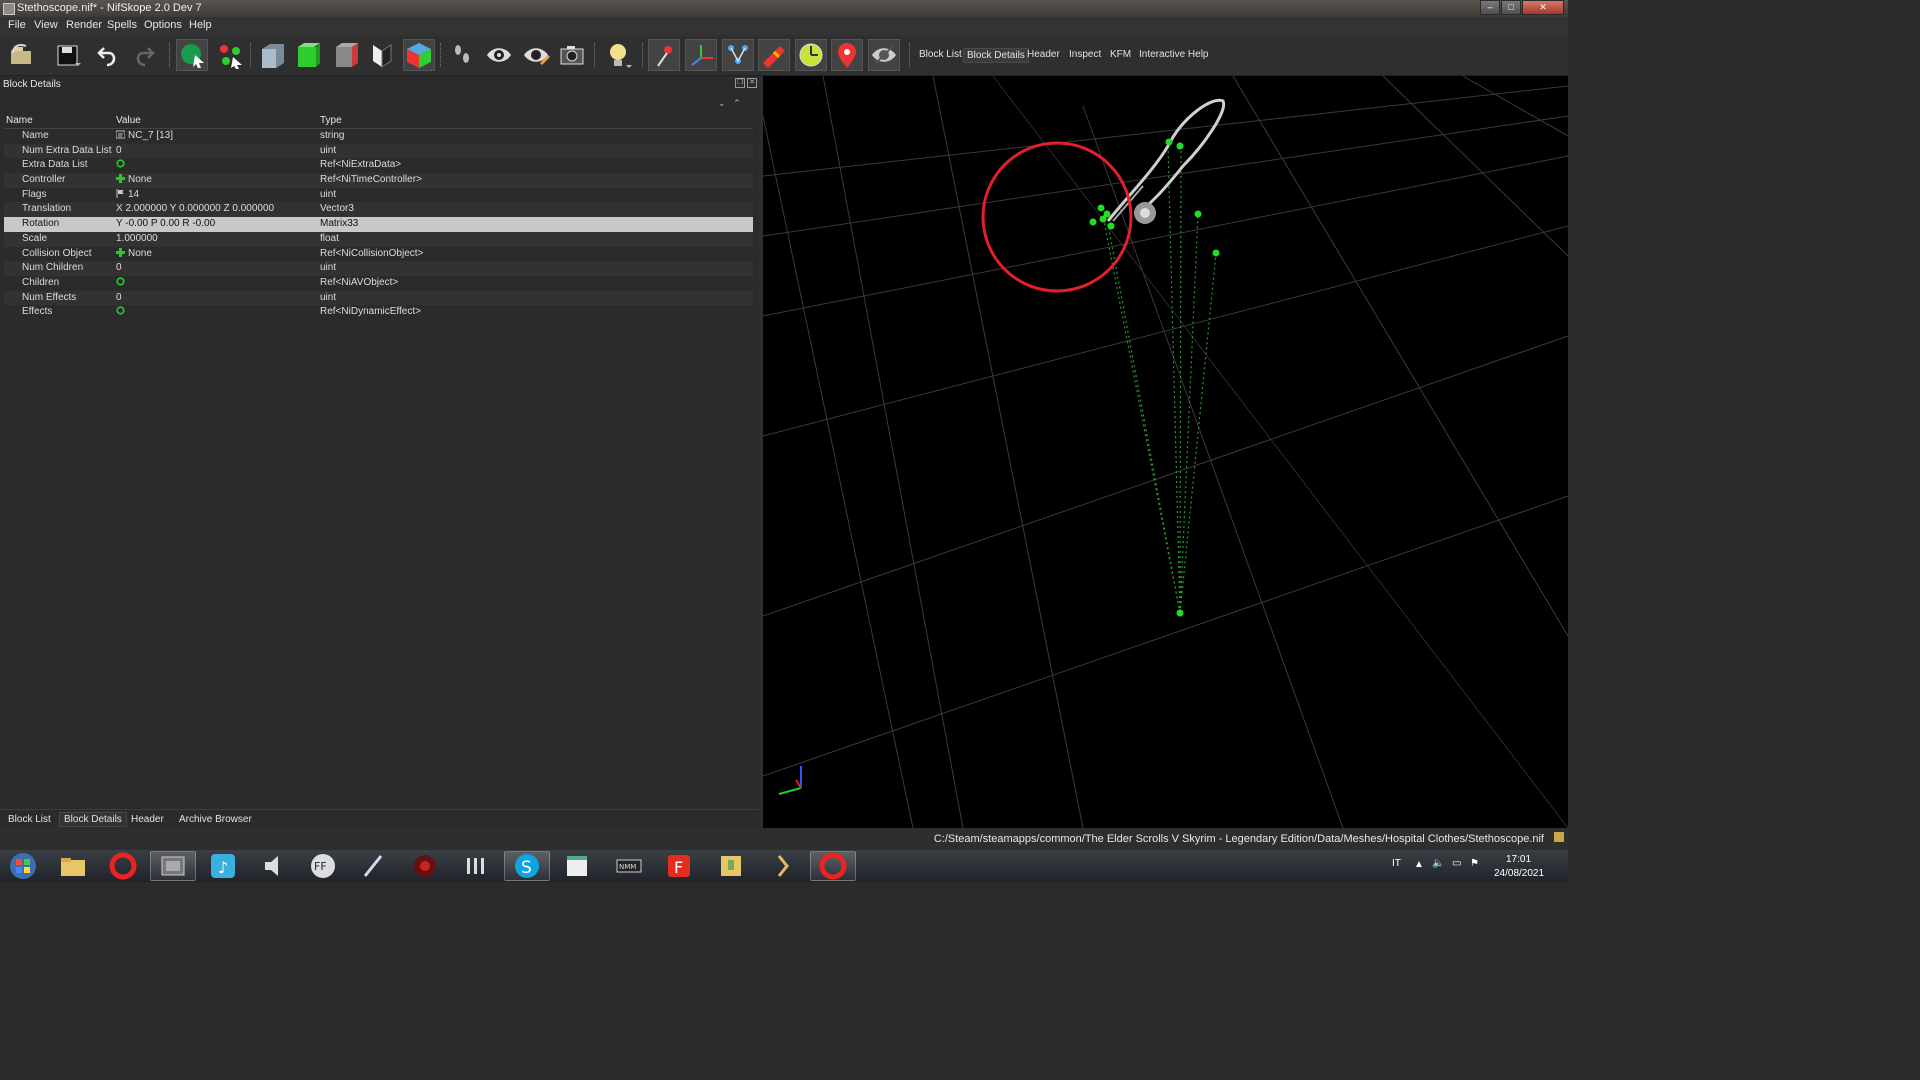  I want to click on table-row: Effects Ref<NiDynamicEffect>, so click(378, 312).